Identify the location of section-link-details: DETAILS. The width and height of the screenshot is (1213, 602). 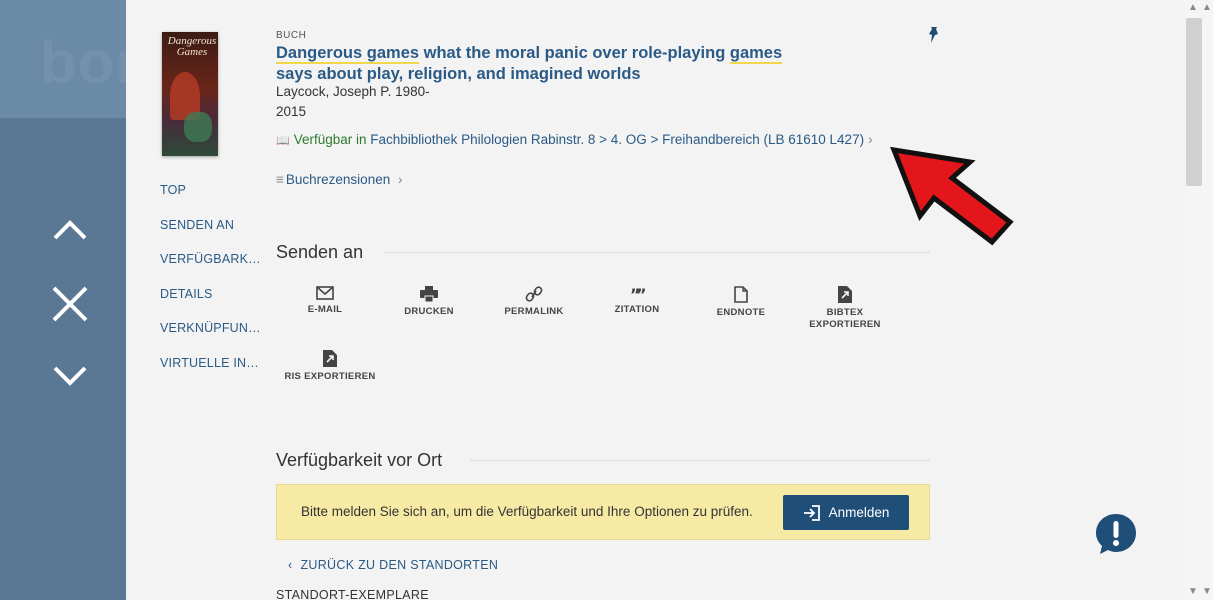
(212, 303).